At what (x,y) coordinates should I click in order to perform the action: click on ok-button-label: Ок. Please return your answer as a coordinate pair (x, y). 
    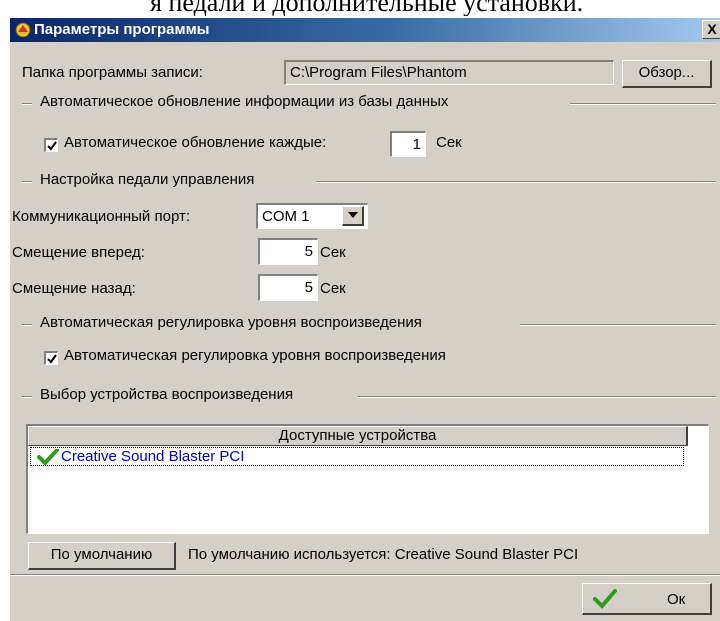
    Looking at the image, I should click on (676, 599).